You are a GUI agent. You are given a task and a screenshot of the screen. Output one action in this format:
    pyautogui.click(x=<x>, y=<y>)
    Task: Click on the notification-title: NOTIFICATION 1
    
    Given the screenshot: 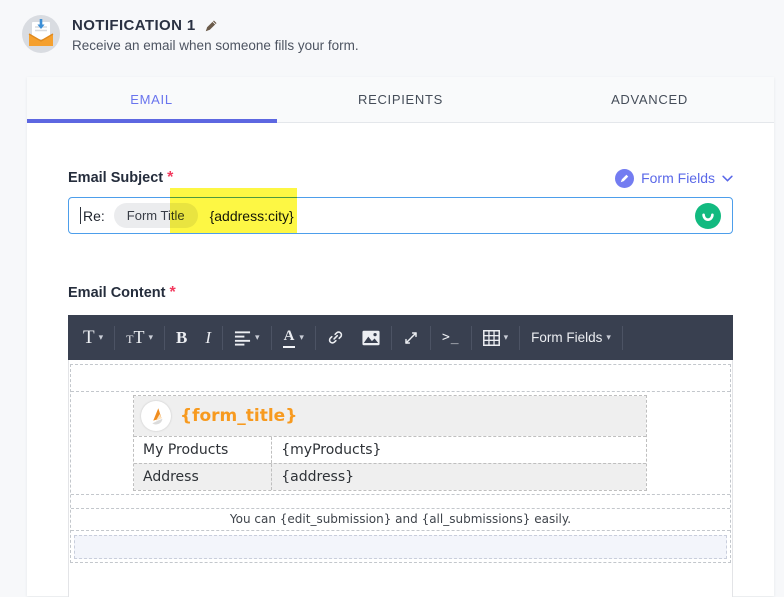 What is the action you would take?
    pyautogui.click(x=134, y=25)
    